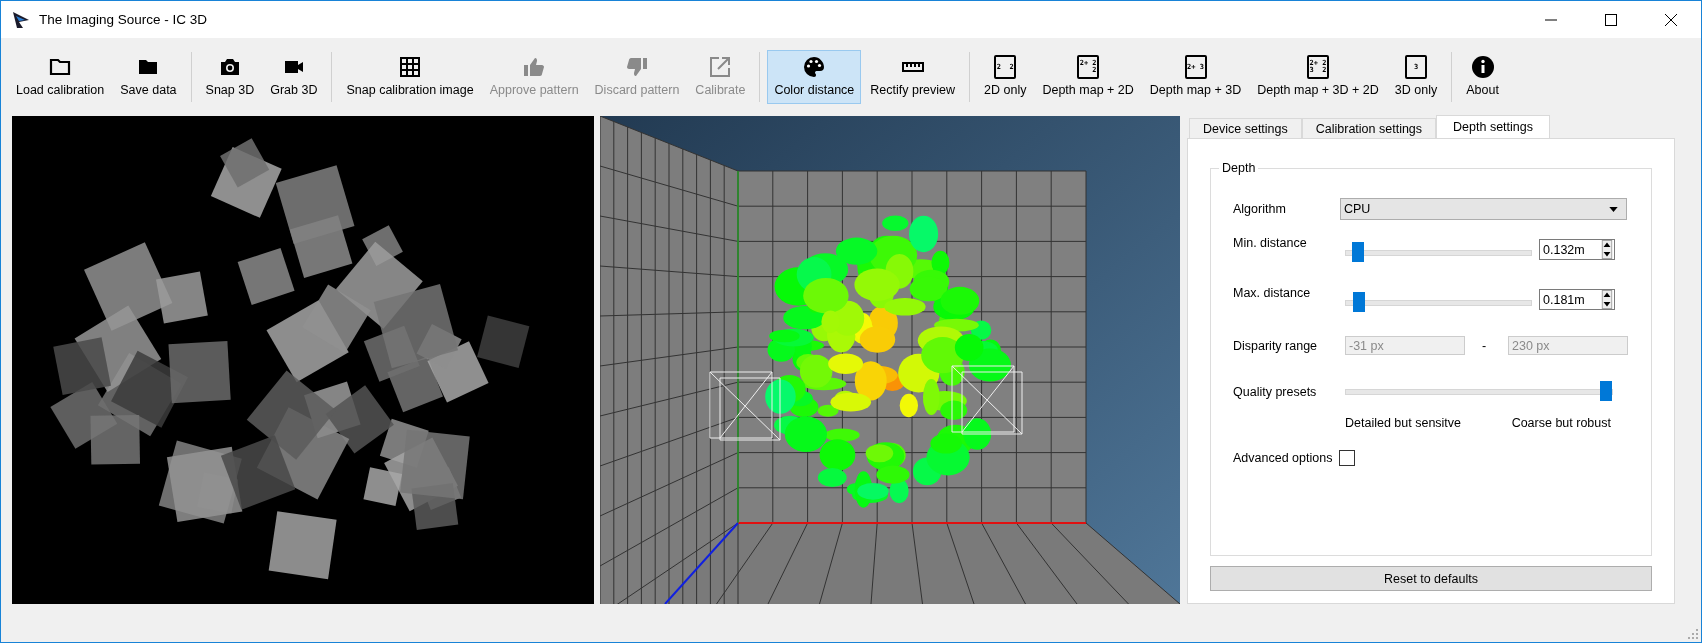  What do you see at coordinates (1693, 634) in the screenshot?
I see `resize-grip-icon` at bounding box center [1693, 634].